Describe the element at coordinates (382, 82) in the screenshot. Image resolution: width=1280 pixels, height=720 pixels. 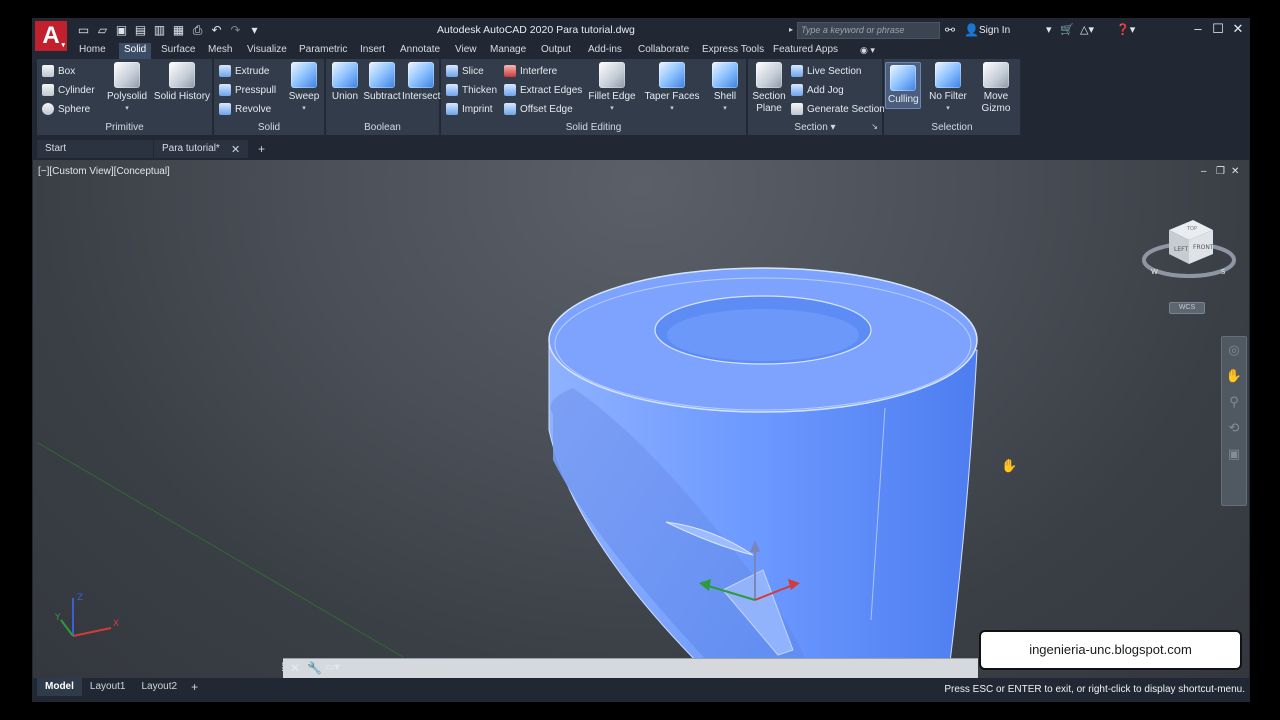
I see `subtract-button: Subtract` at that location.